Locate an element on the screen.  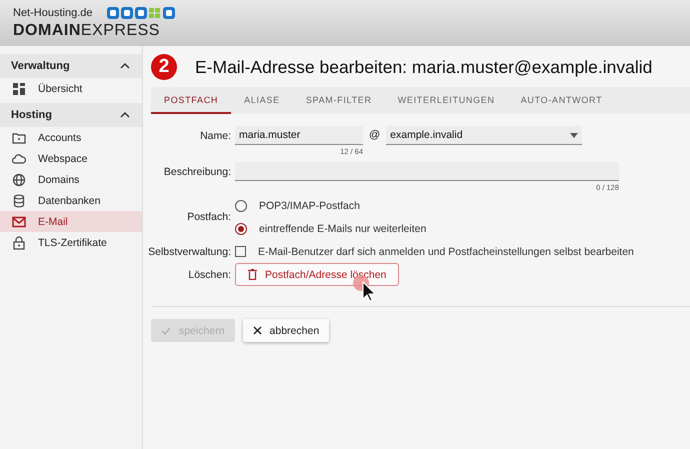
cloud-icon is located at coordinates (19, 159).